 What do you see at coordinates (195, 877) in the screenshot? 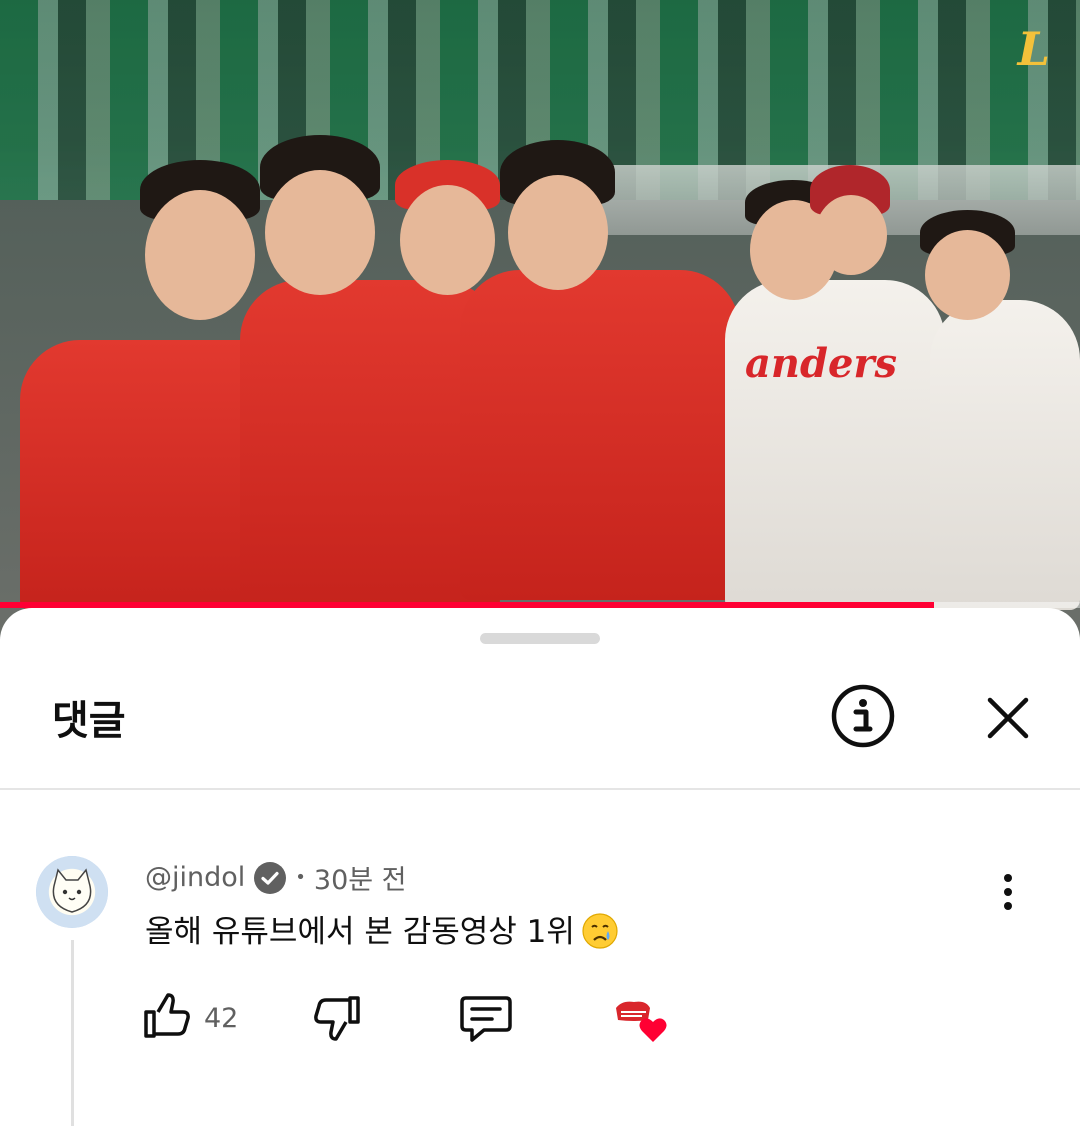
I see `comment-author: @jindol` at bounding box center [195, 877].